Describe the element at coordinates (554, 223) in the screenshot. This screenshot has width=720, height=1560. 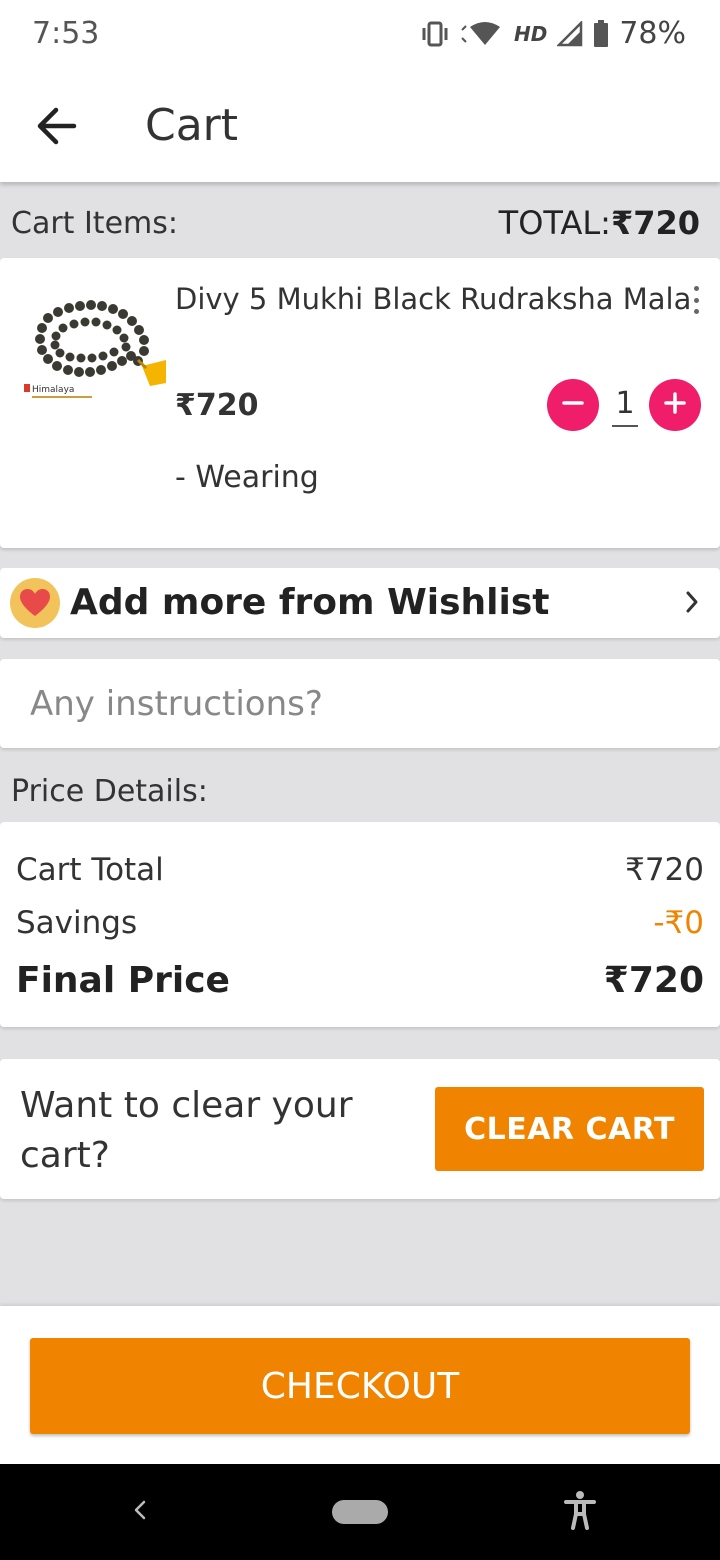
I see `cart-total-label: TOTAL:` at that location.